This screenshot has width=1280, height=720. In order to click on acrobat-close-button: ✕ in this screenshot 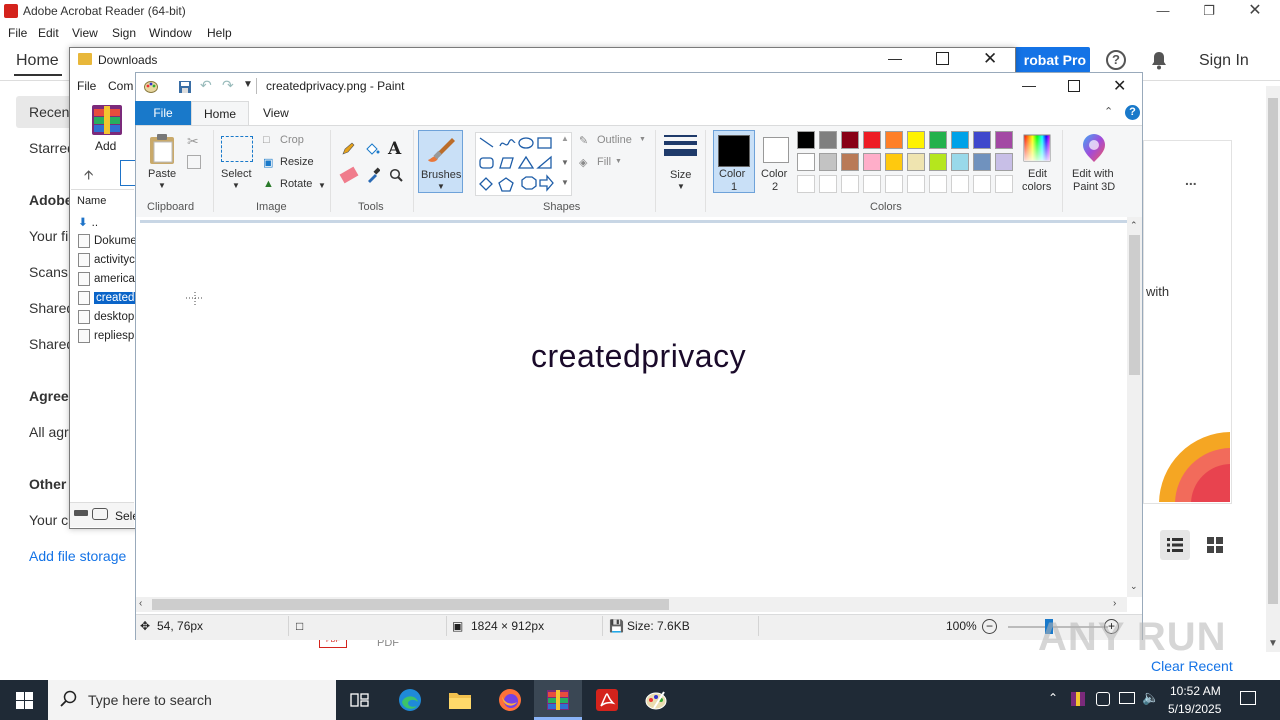, I will do `click(1255, 11)`.